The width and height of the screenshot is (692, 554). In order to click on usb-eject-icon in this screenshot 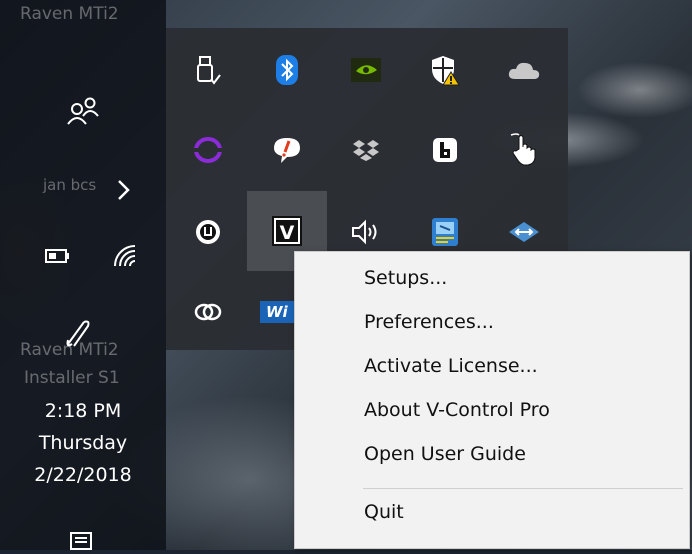, I will do `click(208, 70)`.